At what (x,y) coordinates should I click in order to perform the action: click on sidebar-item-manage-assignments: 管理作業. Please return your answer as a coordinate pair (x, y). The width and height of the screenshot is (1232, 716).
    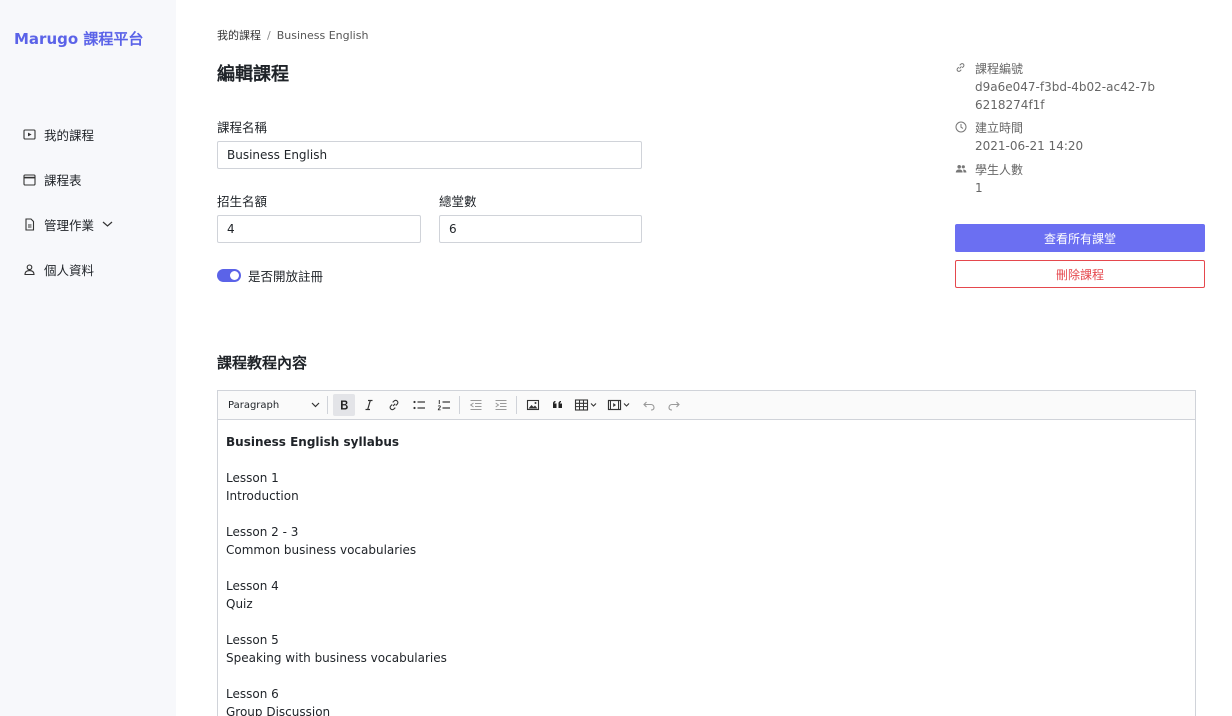
    Looking at the image, I should click on (97, 224).